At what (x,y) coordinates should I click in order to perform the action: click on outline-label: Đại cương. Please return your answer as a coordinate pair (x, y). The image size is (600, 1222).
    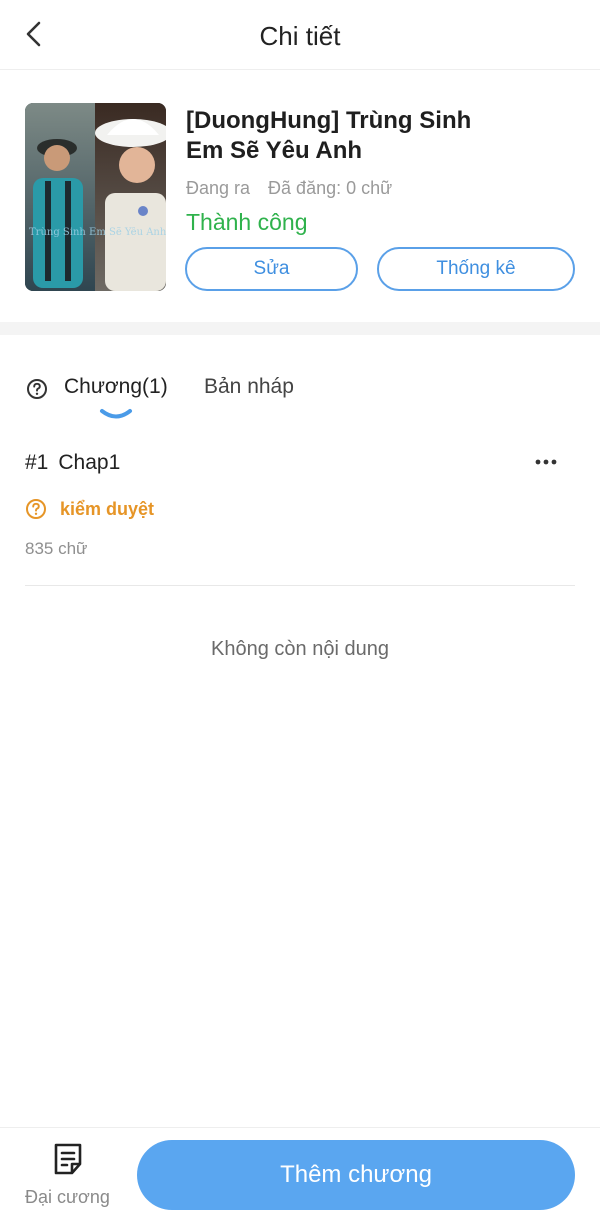
    Looking at the image, I should click on (67, 1197).